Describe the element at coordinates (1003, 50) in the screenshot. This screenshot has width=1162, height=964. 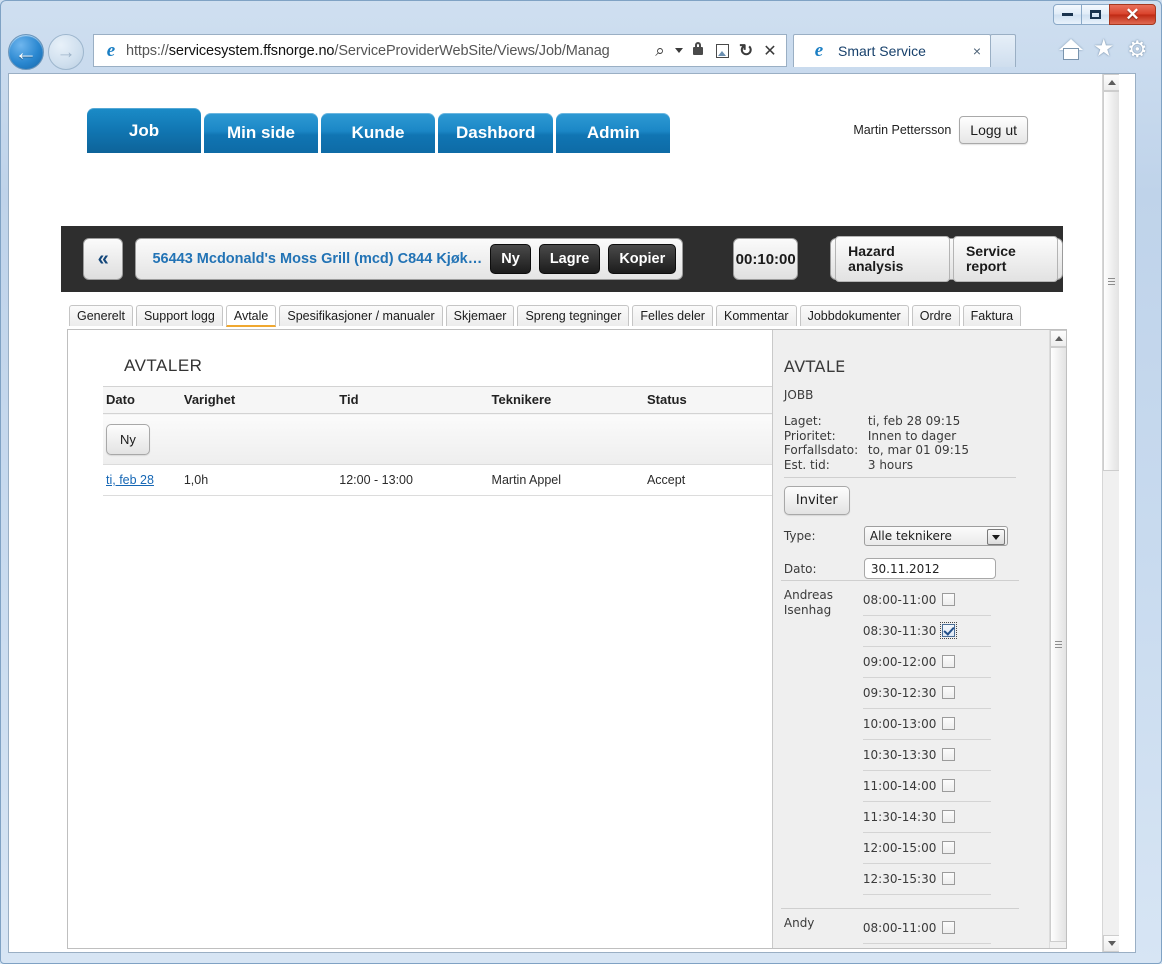
I see `new-tab-button` at that location.